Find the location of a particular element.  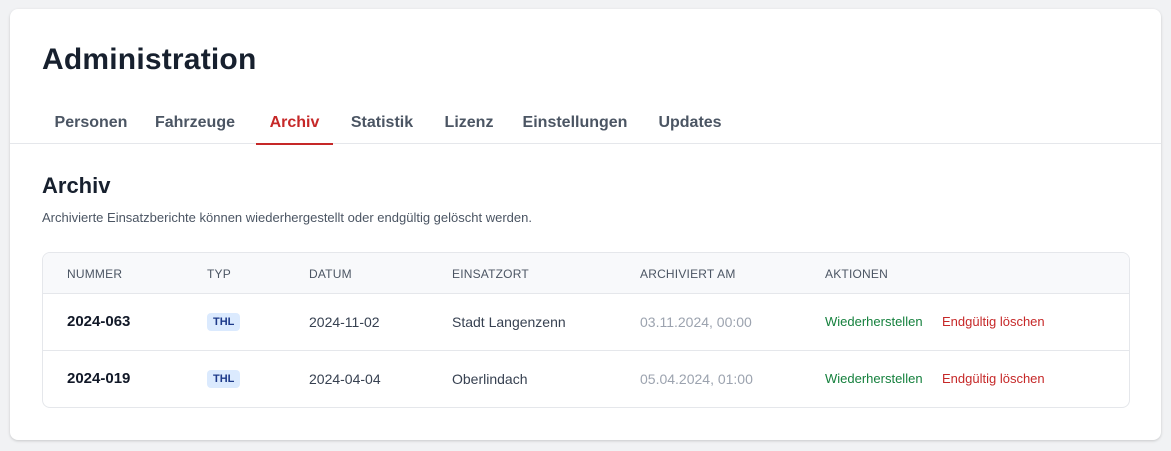

cell-nummer: 2024-063 is located at coordinates (99, 321).